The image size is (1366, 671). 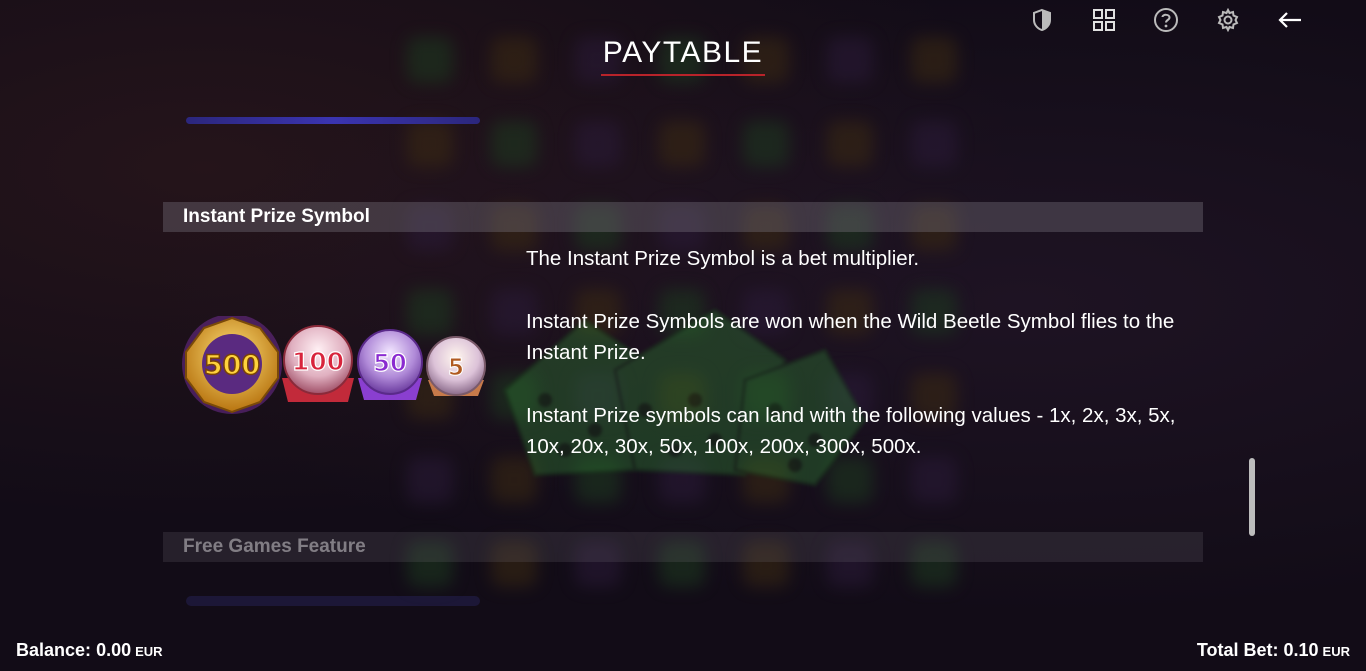 What do you see at coordinates (1301, 650) in the screenshot?
I see `bet-value: 0.10` at bounding box center [1301, 650].